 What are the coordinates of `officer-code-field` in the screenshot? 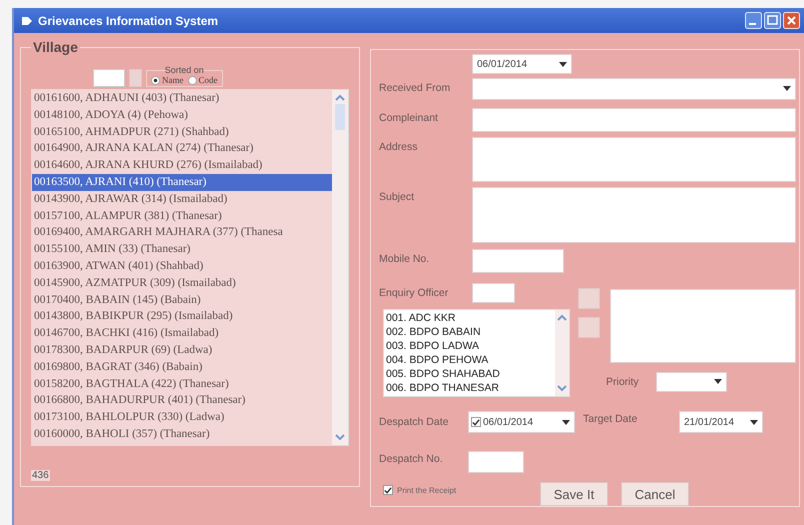 It's located at (493, 292).